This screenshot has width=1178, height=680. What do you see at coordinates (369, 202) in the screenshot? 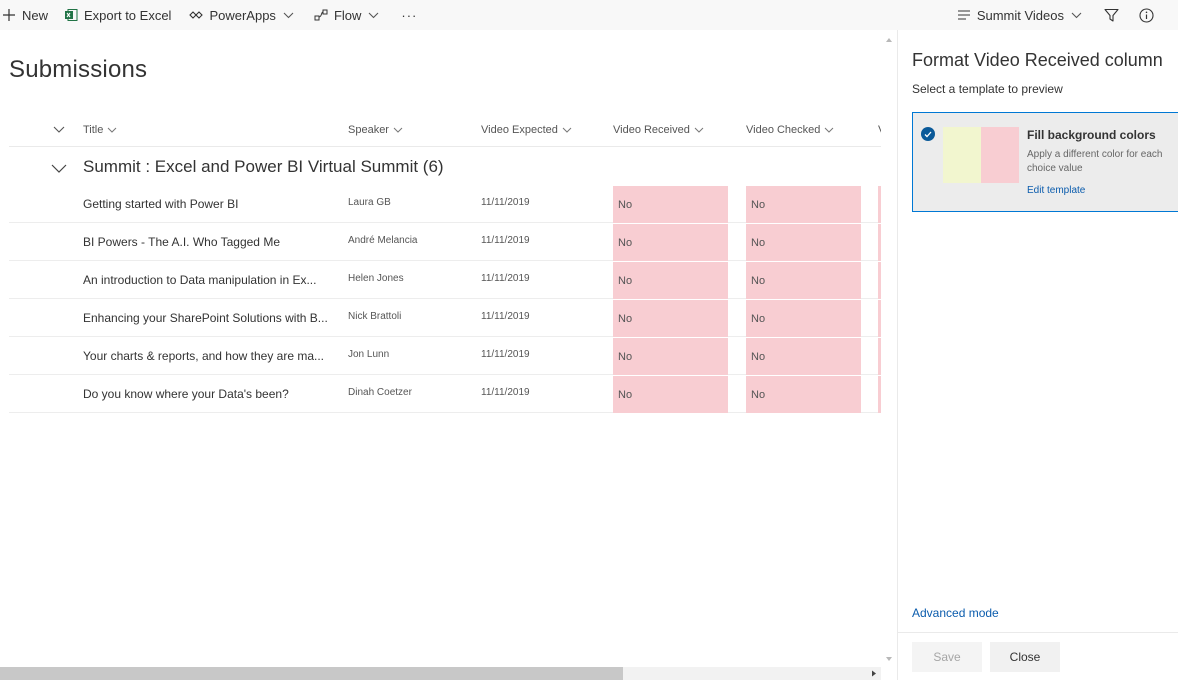
I see `row-speaker: Laura GB` at bounding box center [369, 202].